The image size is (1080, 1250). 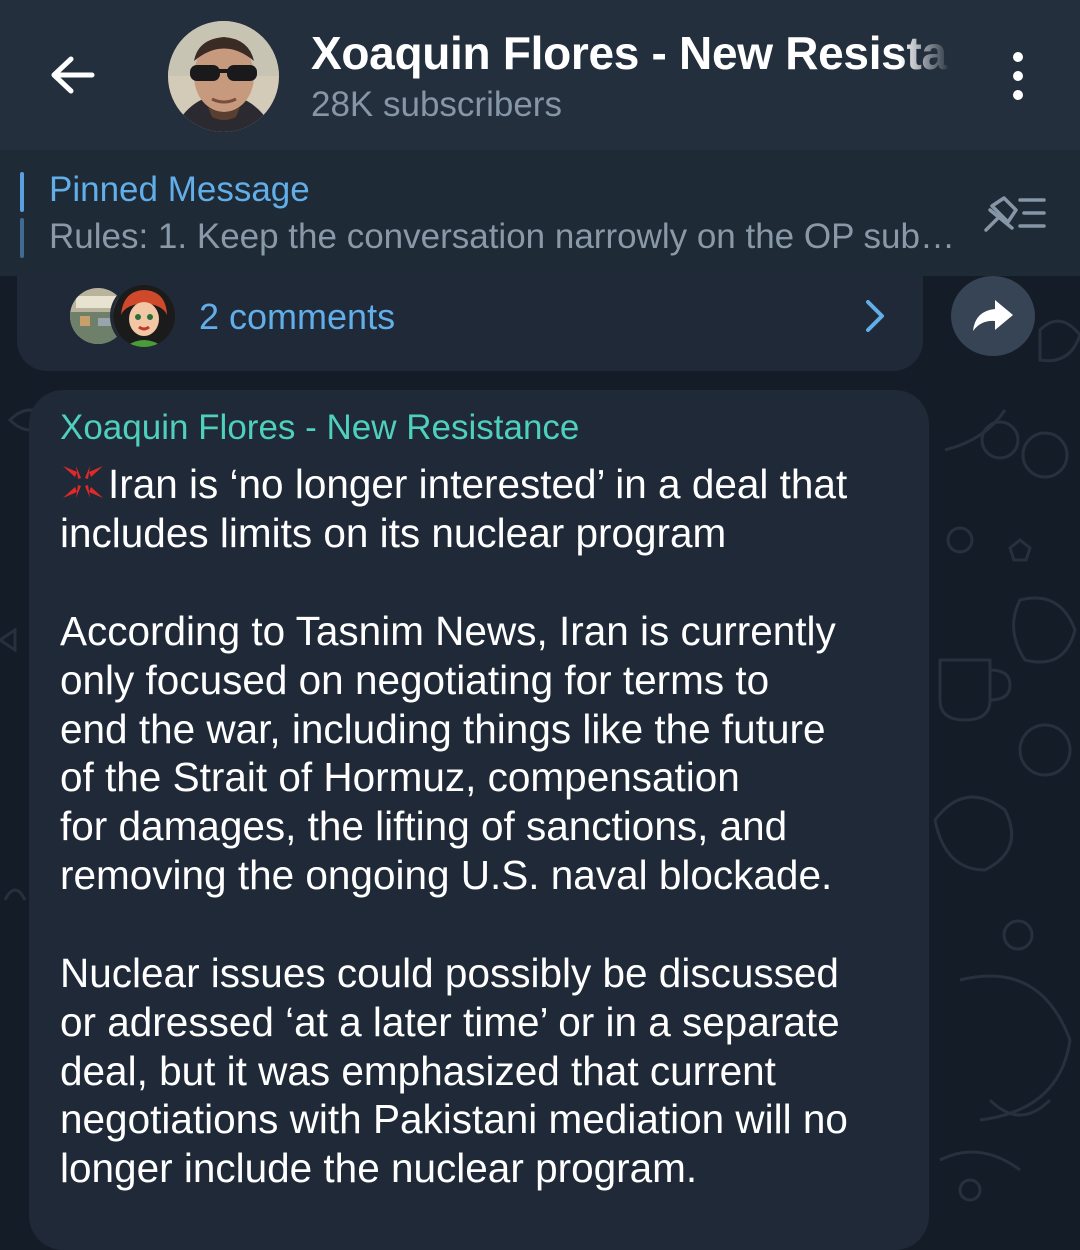 What do you see at coordinates (22, 238) in the screenshot?
I see `pinned-indicator-secondary` at bounding box center [22, 238].